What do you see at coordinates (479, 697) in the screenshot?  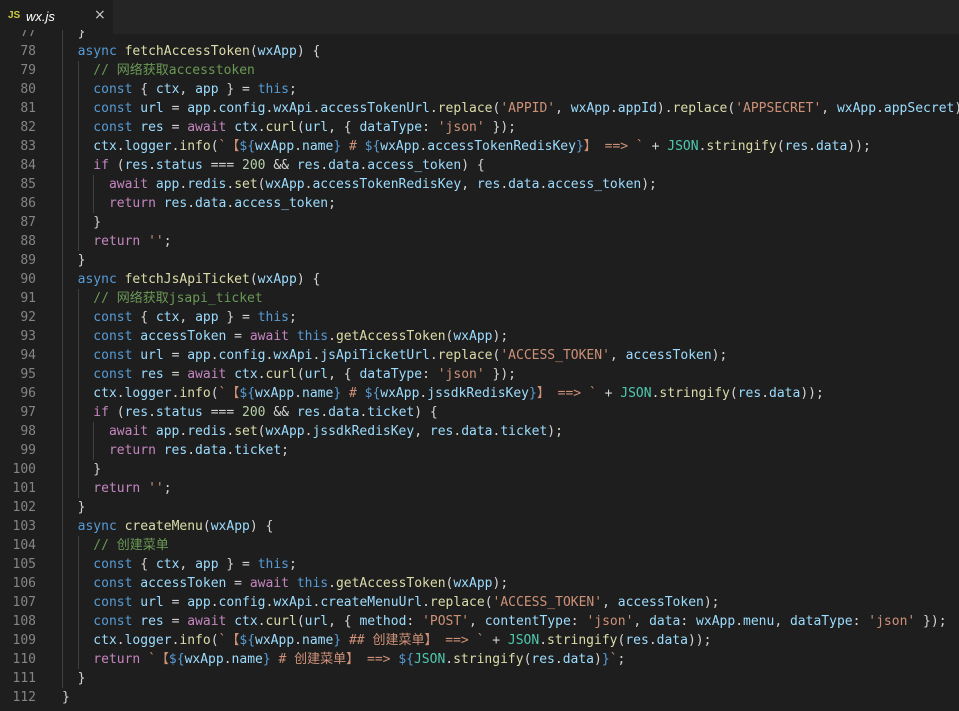 I see `code-line: 112}` at bounding box center [479, 697].